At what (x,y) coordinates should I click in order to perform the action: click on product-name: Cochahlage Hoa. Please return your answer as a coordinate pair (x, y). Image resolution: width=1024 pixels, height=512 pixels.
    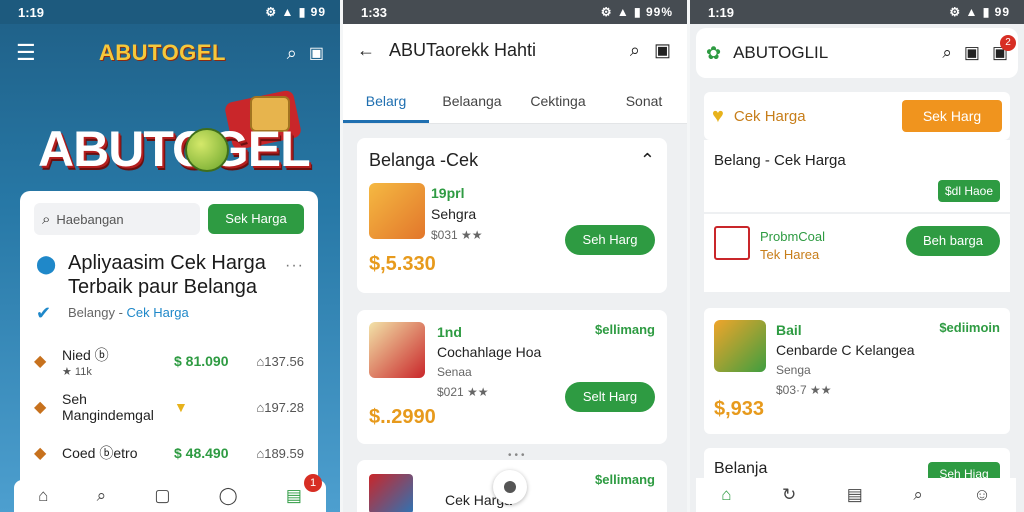
    Looking at the image, I should click on (489, 352).